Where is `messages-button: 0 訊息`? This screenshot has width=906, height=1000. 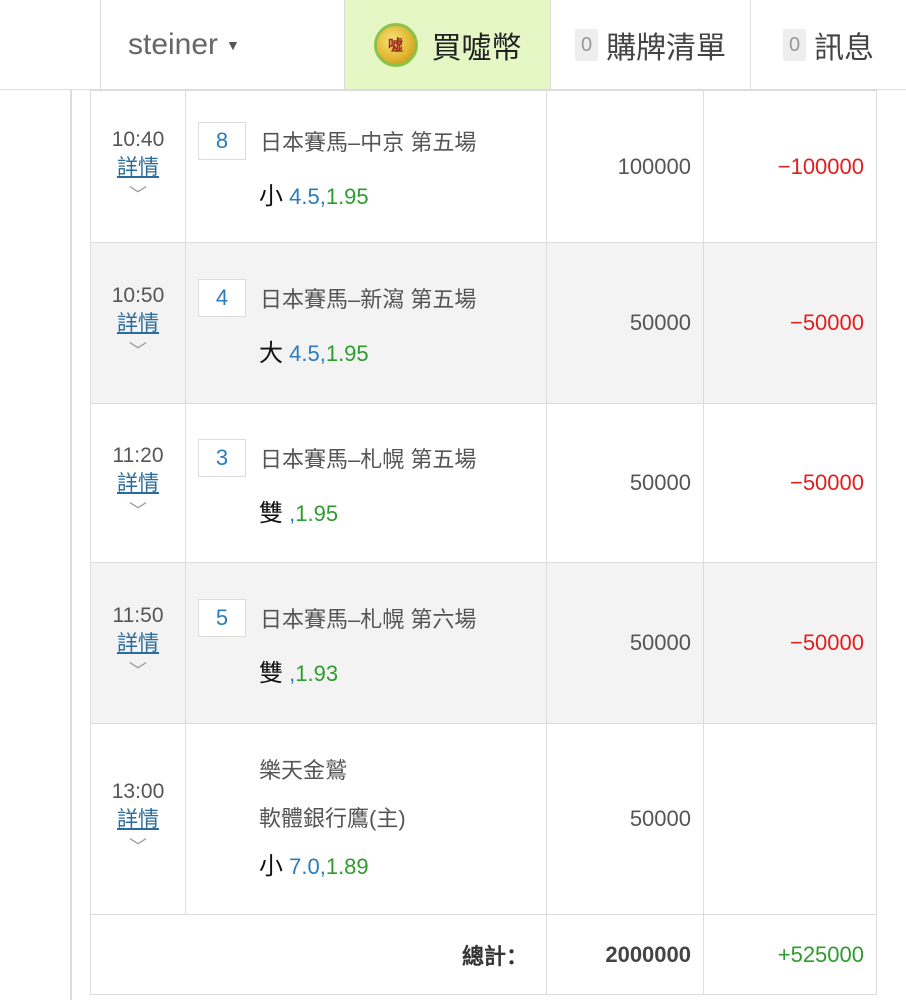
messages-button: 0 訊息 is located at coordinates (828, 44).